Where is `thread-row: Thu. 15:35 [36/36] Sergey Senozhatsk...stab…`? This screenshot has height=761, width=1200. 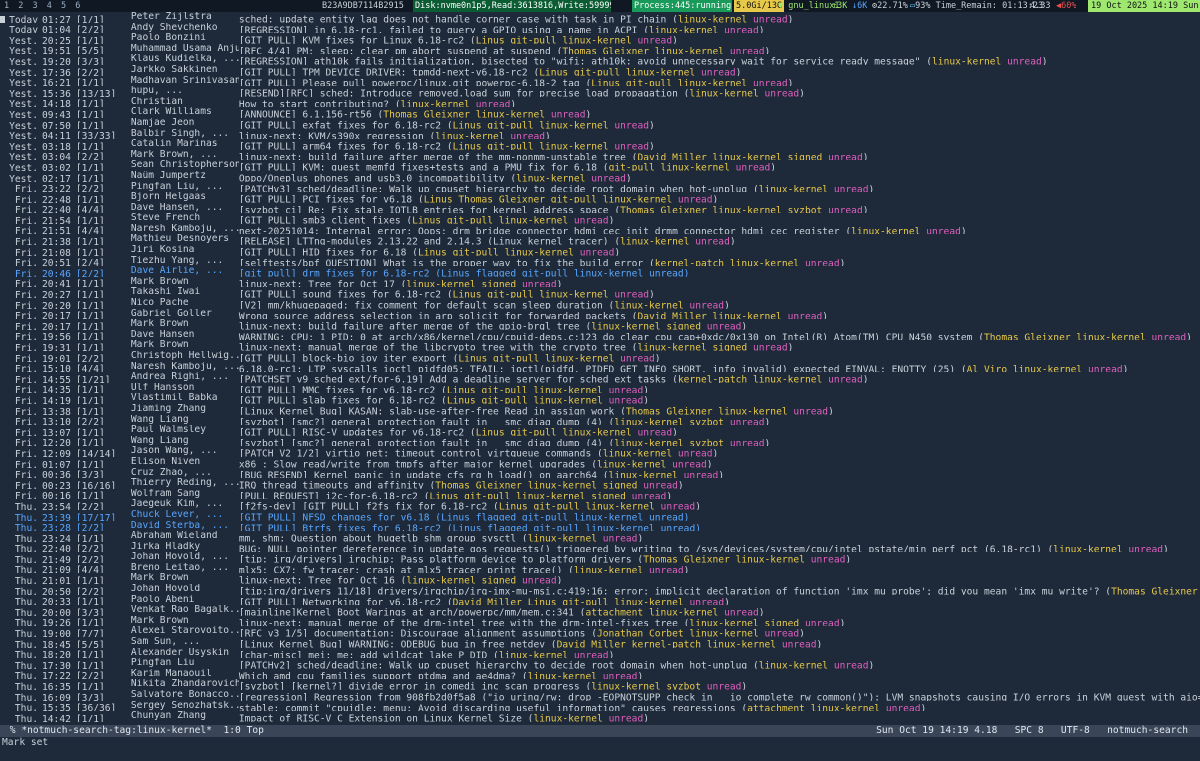 thread-row: Thu. 15:35 [36/36] Sergey Senozhatsk...stab… is located at coordinates (600, 706).